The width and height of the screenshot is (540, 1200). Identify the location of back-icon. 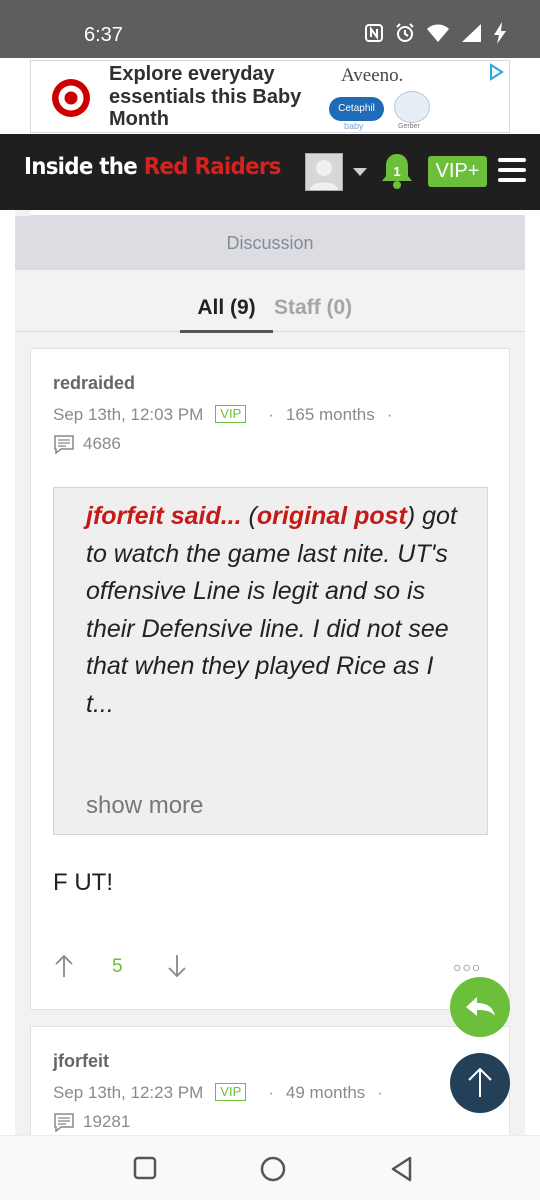
(402, 1169).